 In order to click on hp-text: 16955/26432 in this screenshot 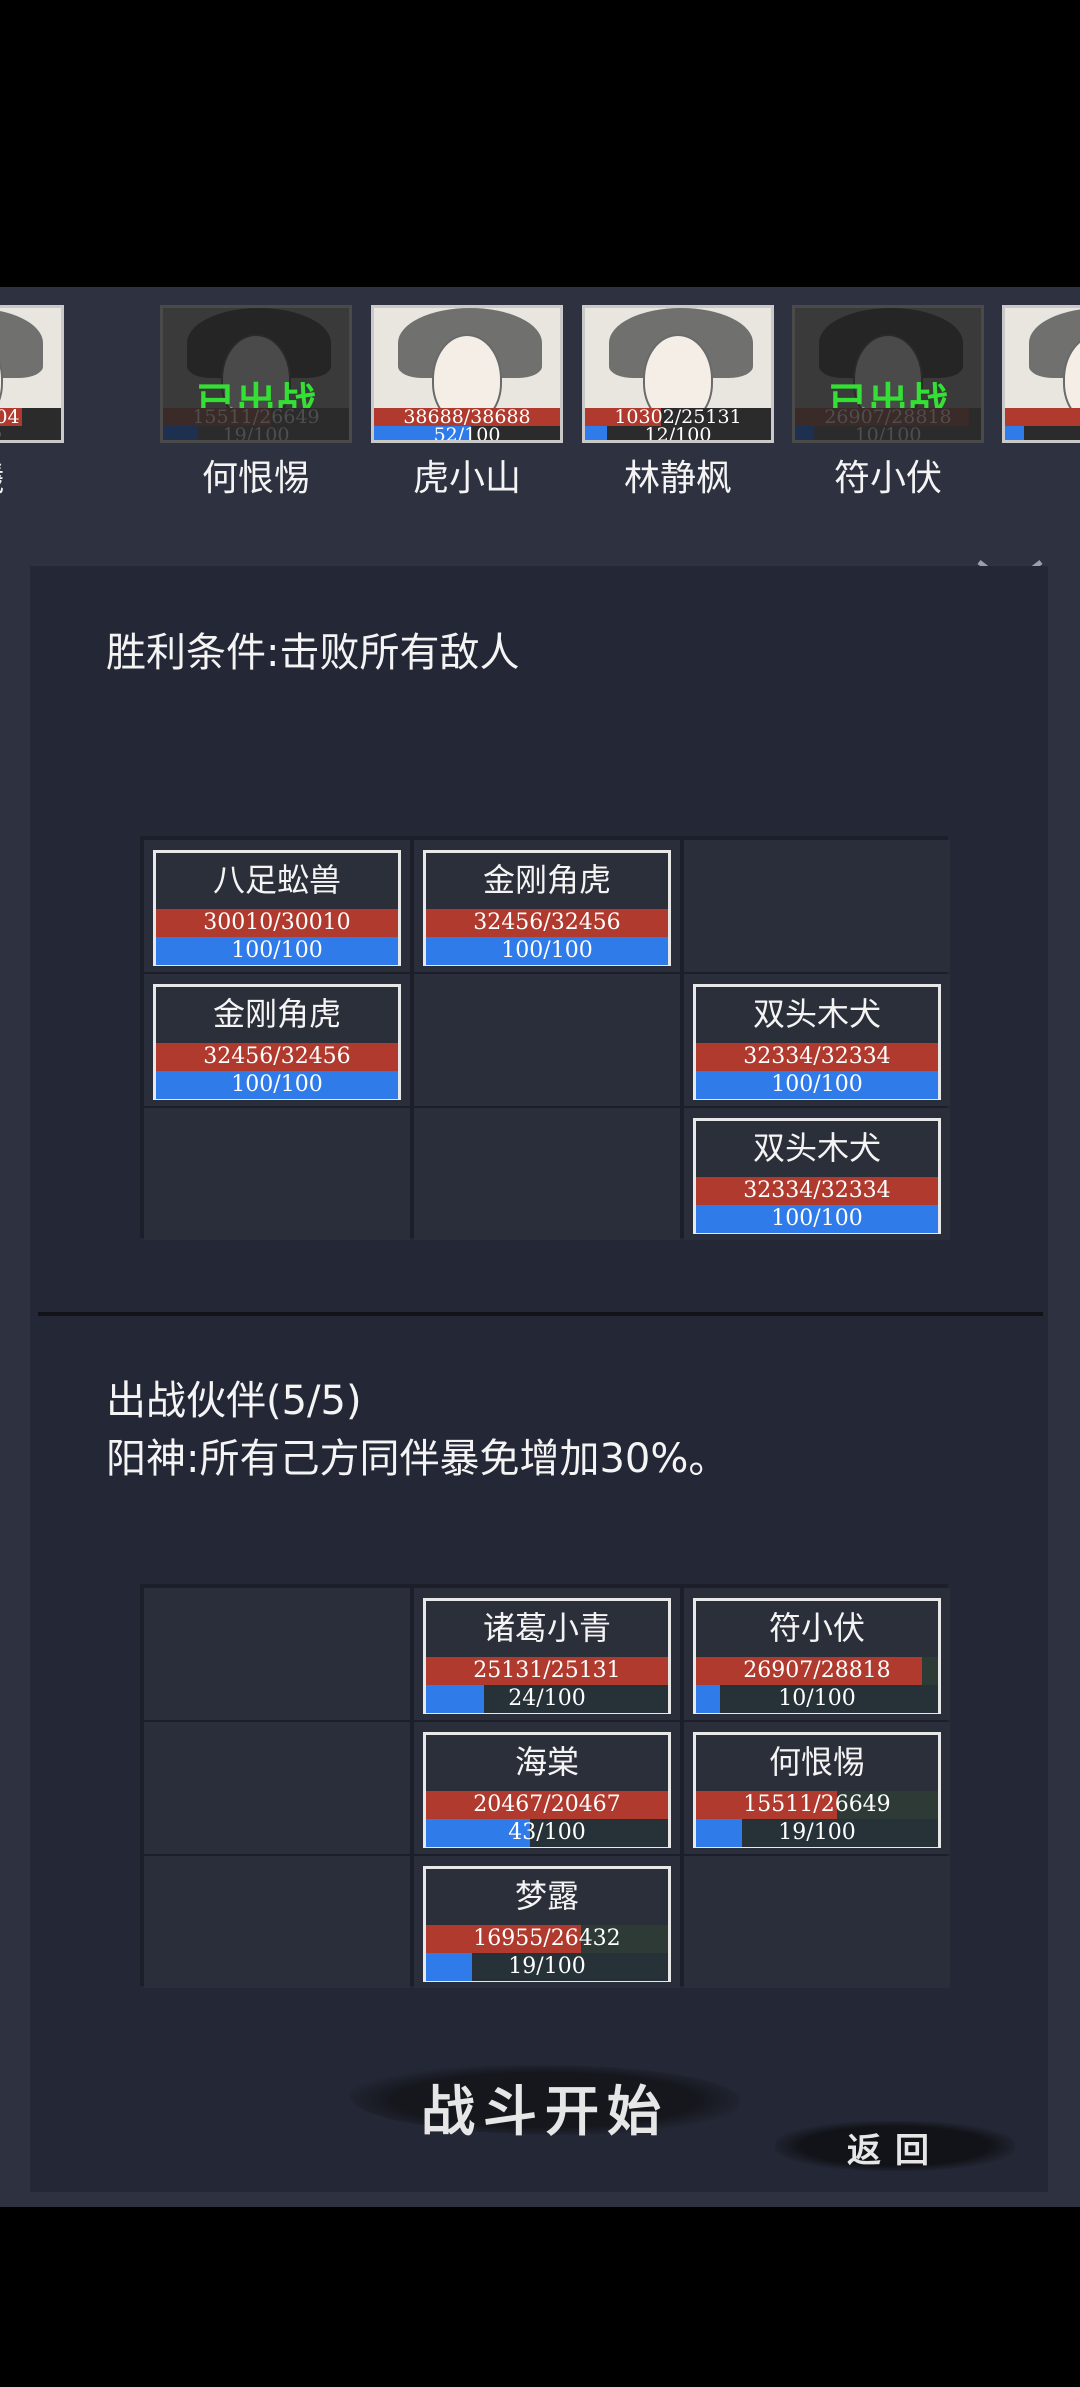, I will do `click(547, 1938)`.